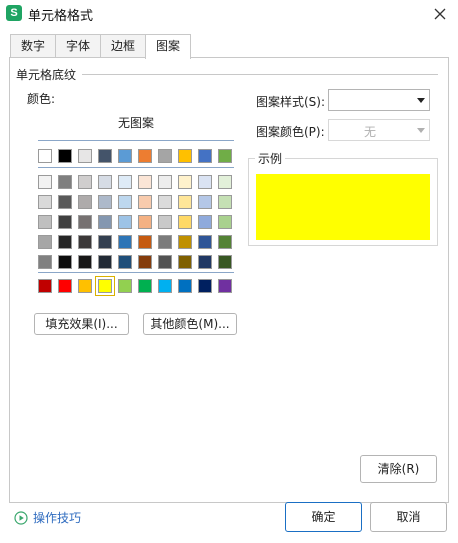  Describe the element at coordinates (323, 517) in the screenshot. I see `ok-button: 确定` at that location.